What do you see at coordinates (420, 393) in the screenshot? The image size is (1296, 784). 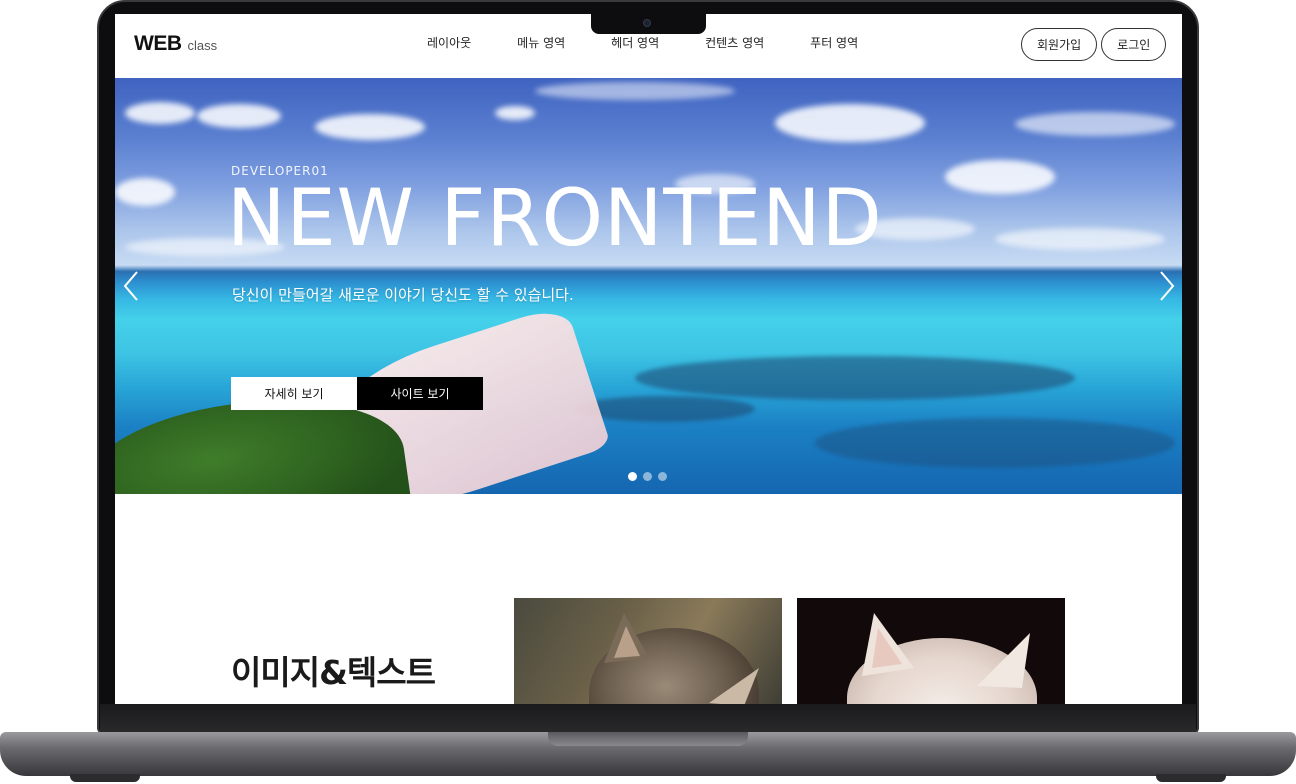 I see `site-button: 사이트 보기` at bounding box center [420, 393].